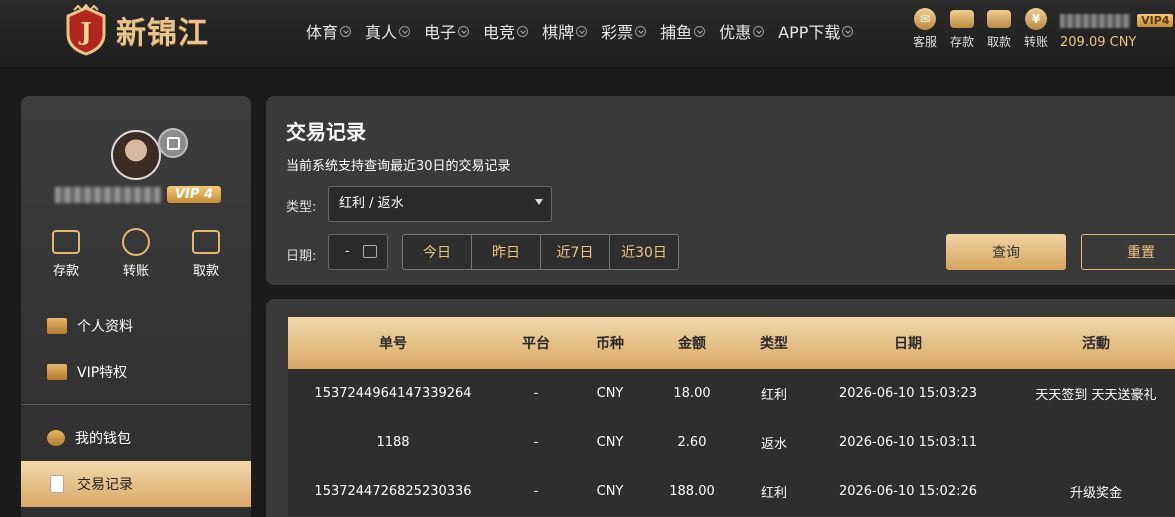 This screenshot has width=1175, height=517. I want to click on column-header: 日期, so click(908, 344).